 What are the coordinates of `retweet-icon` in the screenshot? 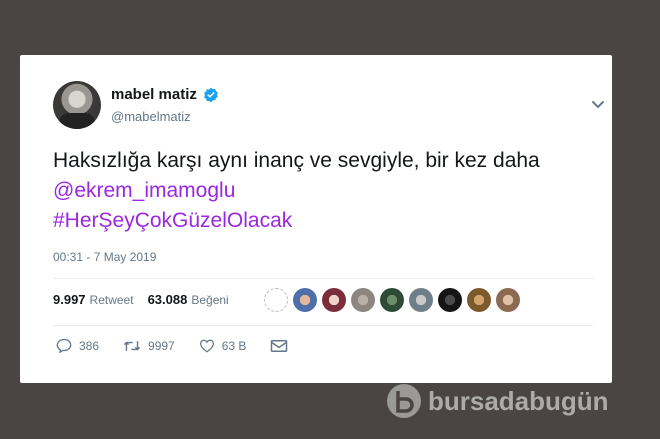 It's located at (132, 345).